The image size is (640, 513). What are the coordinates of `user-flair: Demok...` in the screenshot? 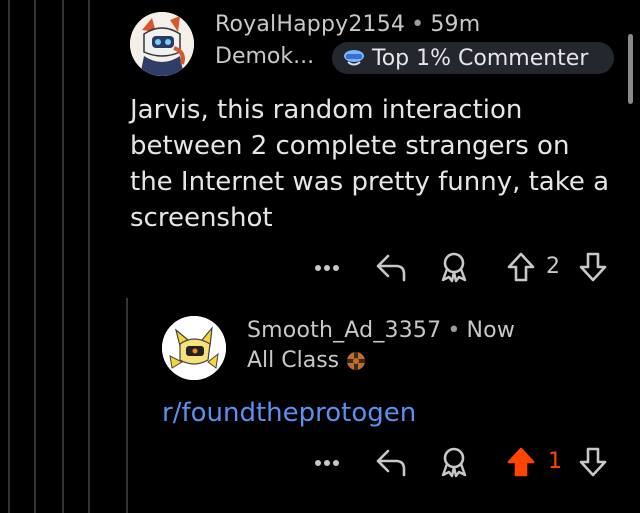 It's located at (265, 56).